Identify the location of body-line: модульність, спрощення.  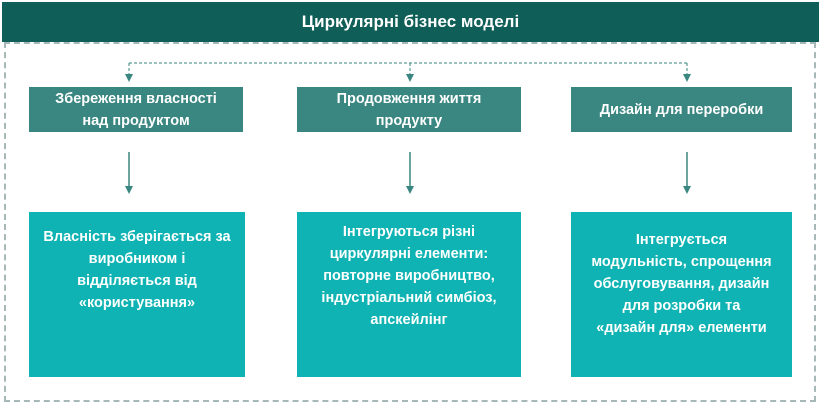
(681, 261).